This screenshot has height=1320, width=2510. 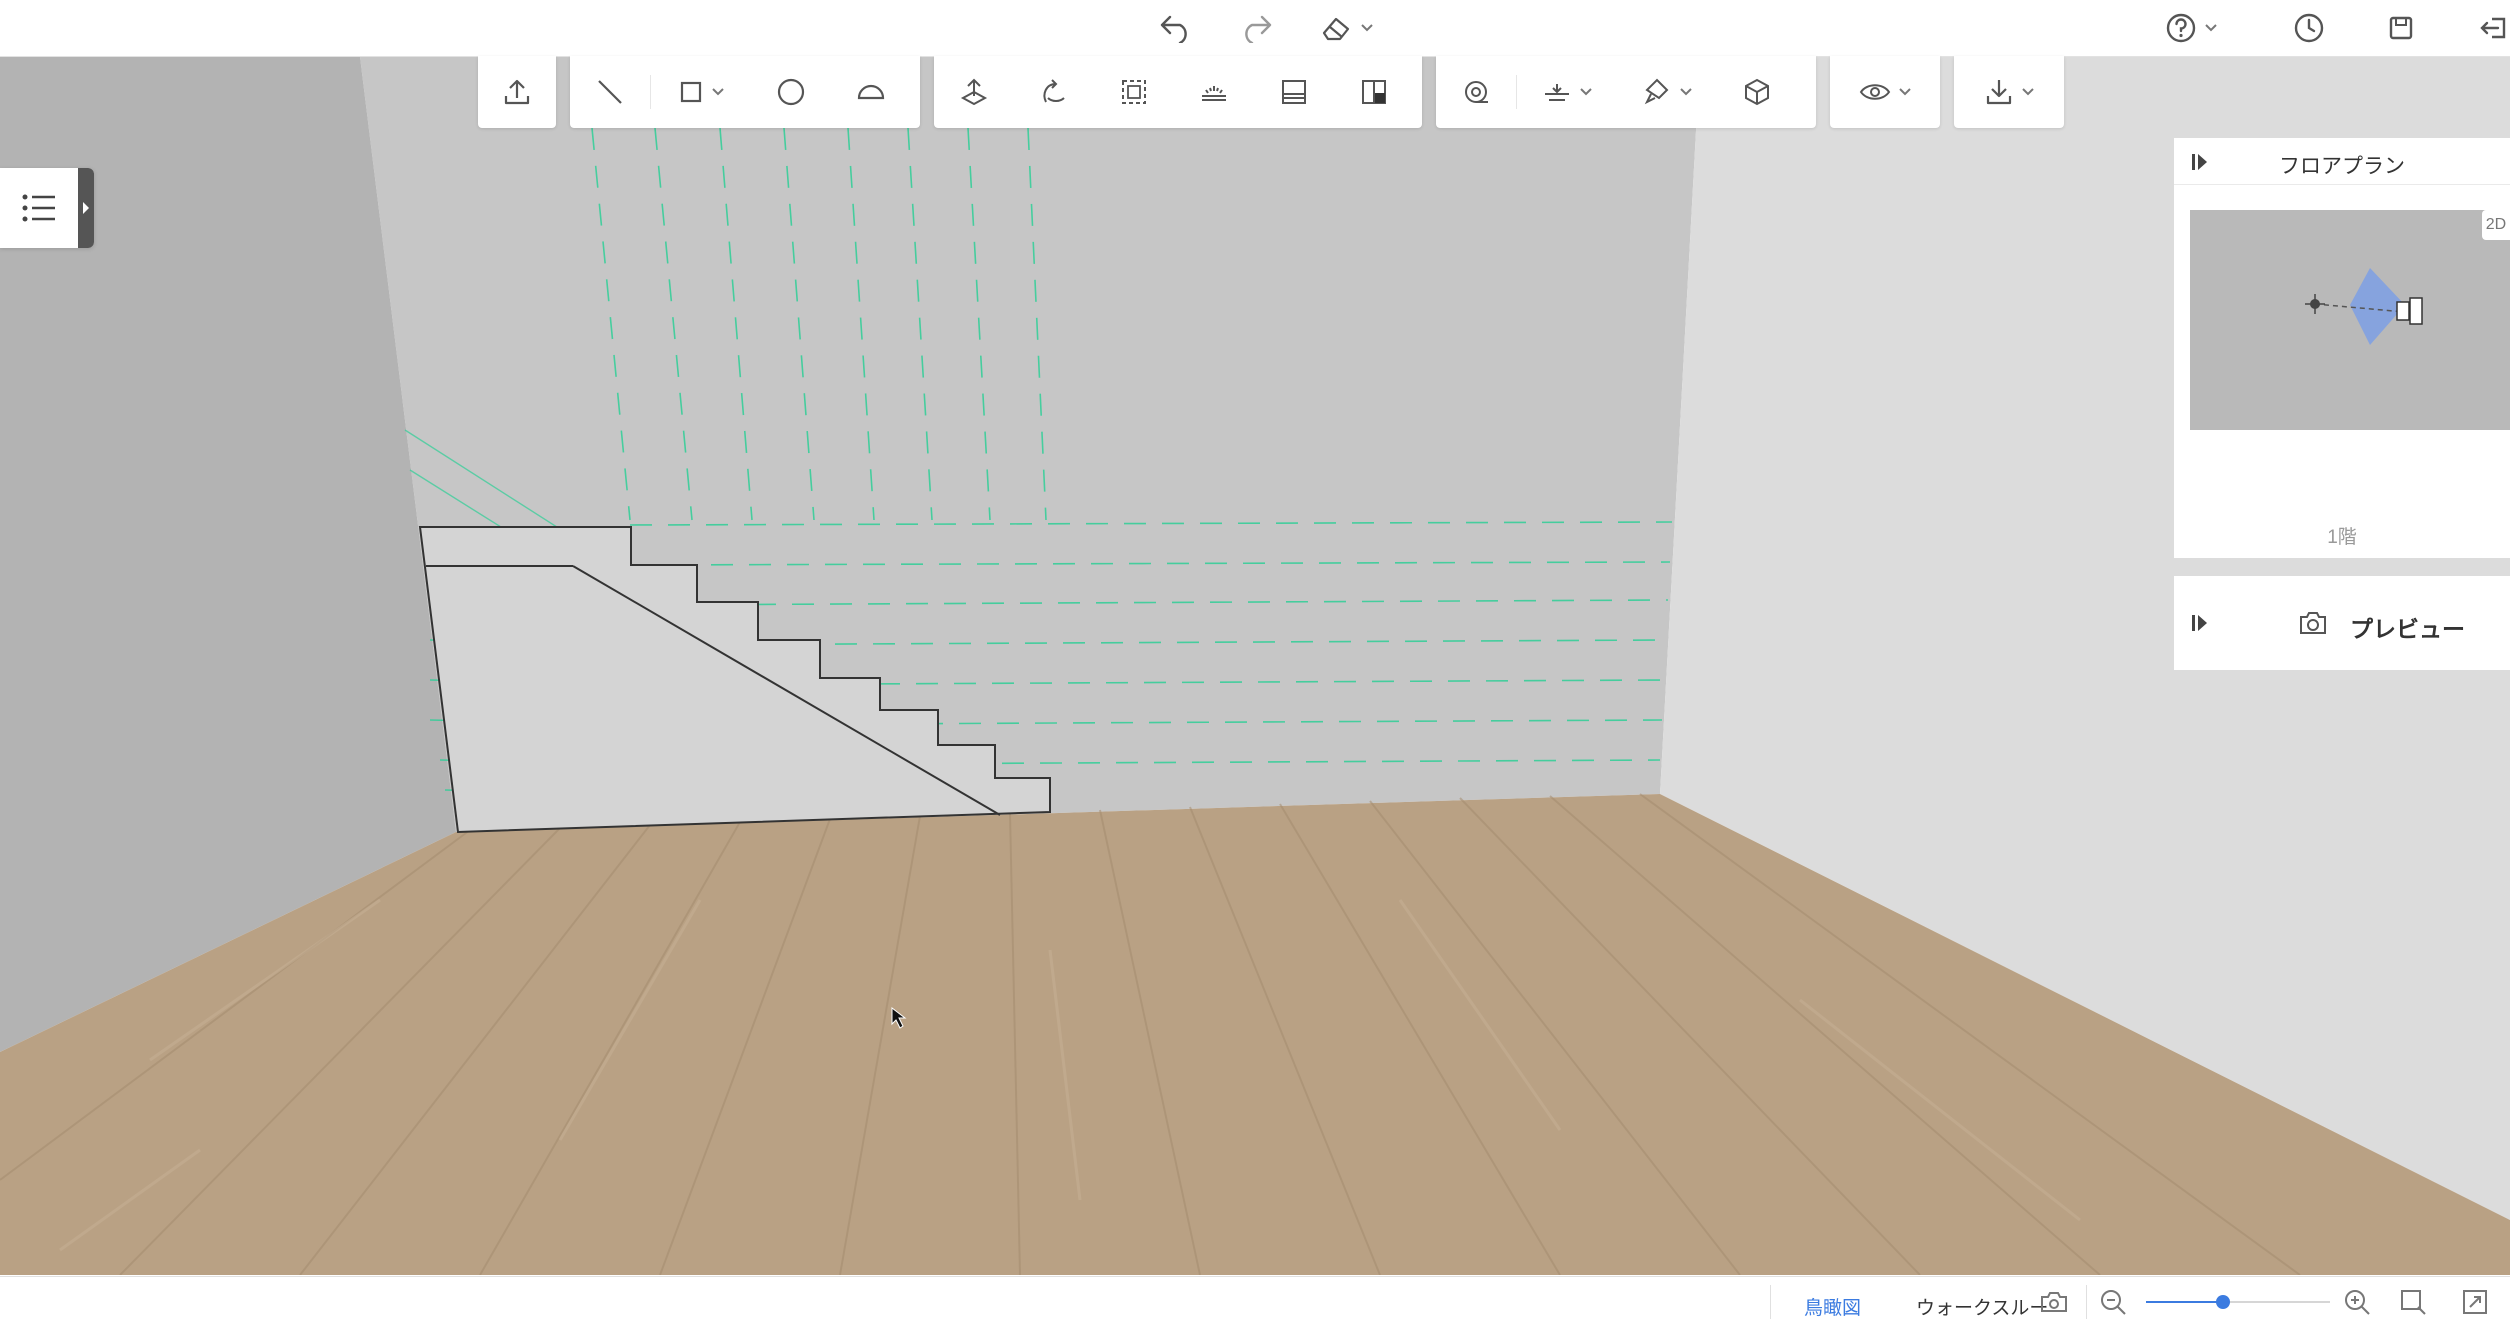 I want to click on download-icon, so click(x=1999, y=92).